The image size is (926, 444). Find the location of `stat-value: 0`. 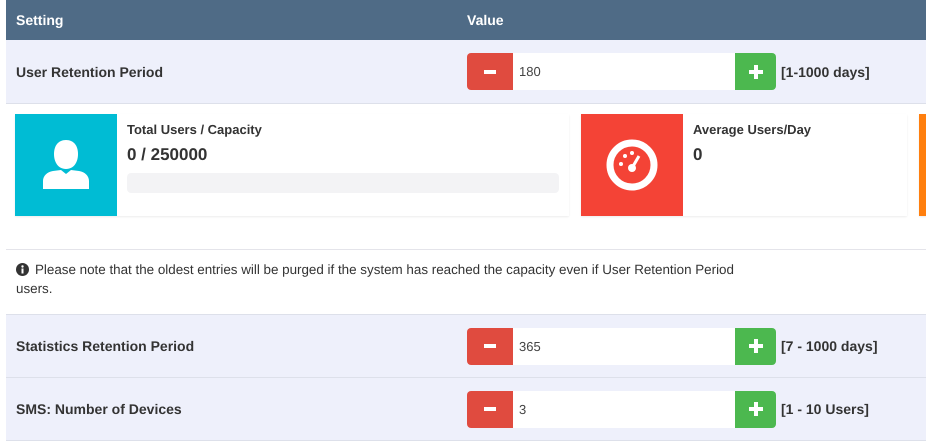

stat-value: 0 is located at coordinates (697, 155).